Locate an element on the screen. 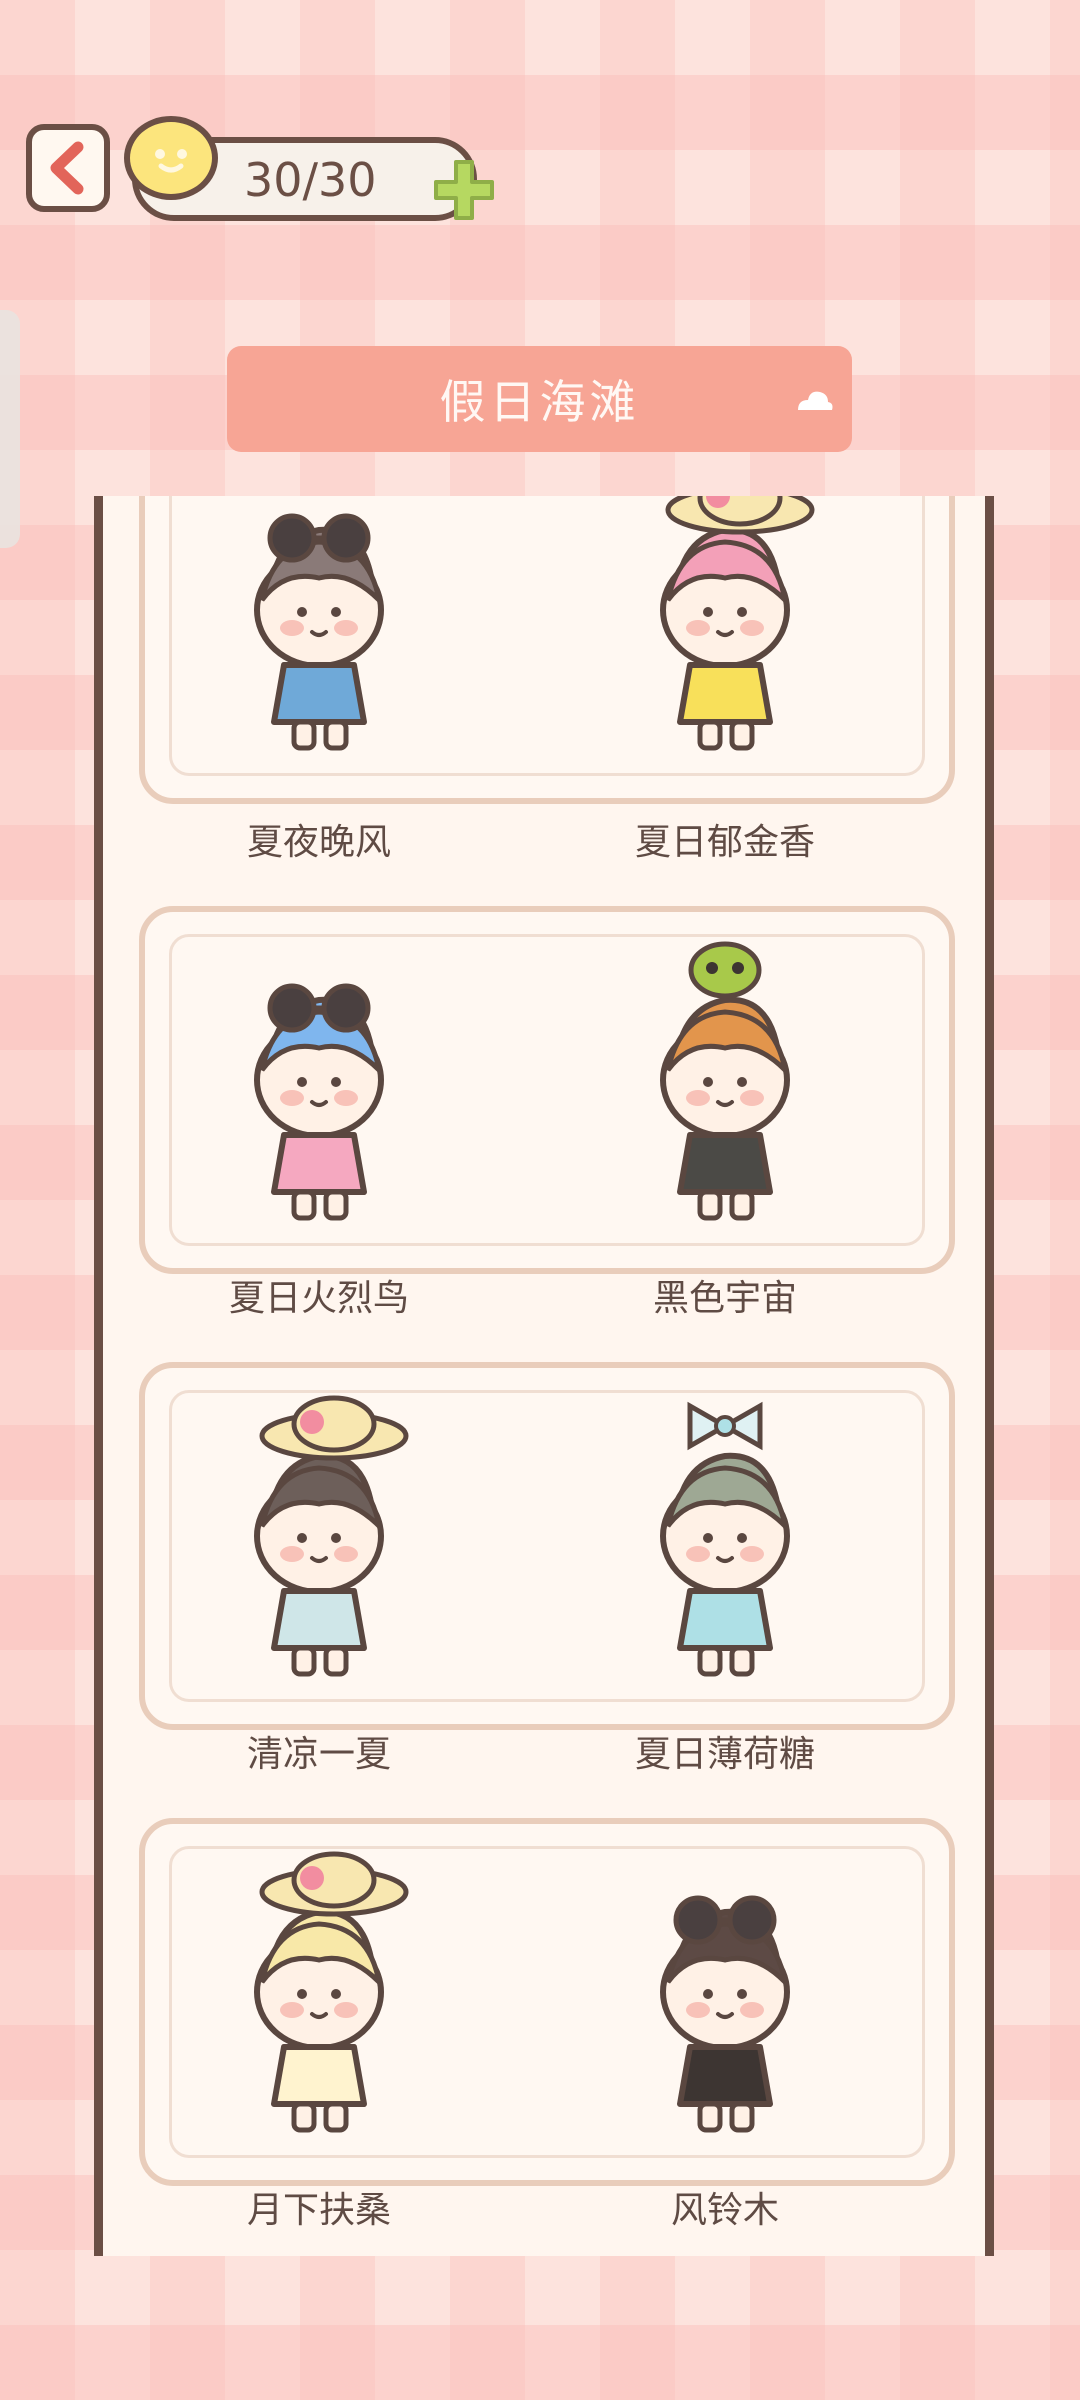  plus-icon is located at coordinates (464, 190).